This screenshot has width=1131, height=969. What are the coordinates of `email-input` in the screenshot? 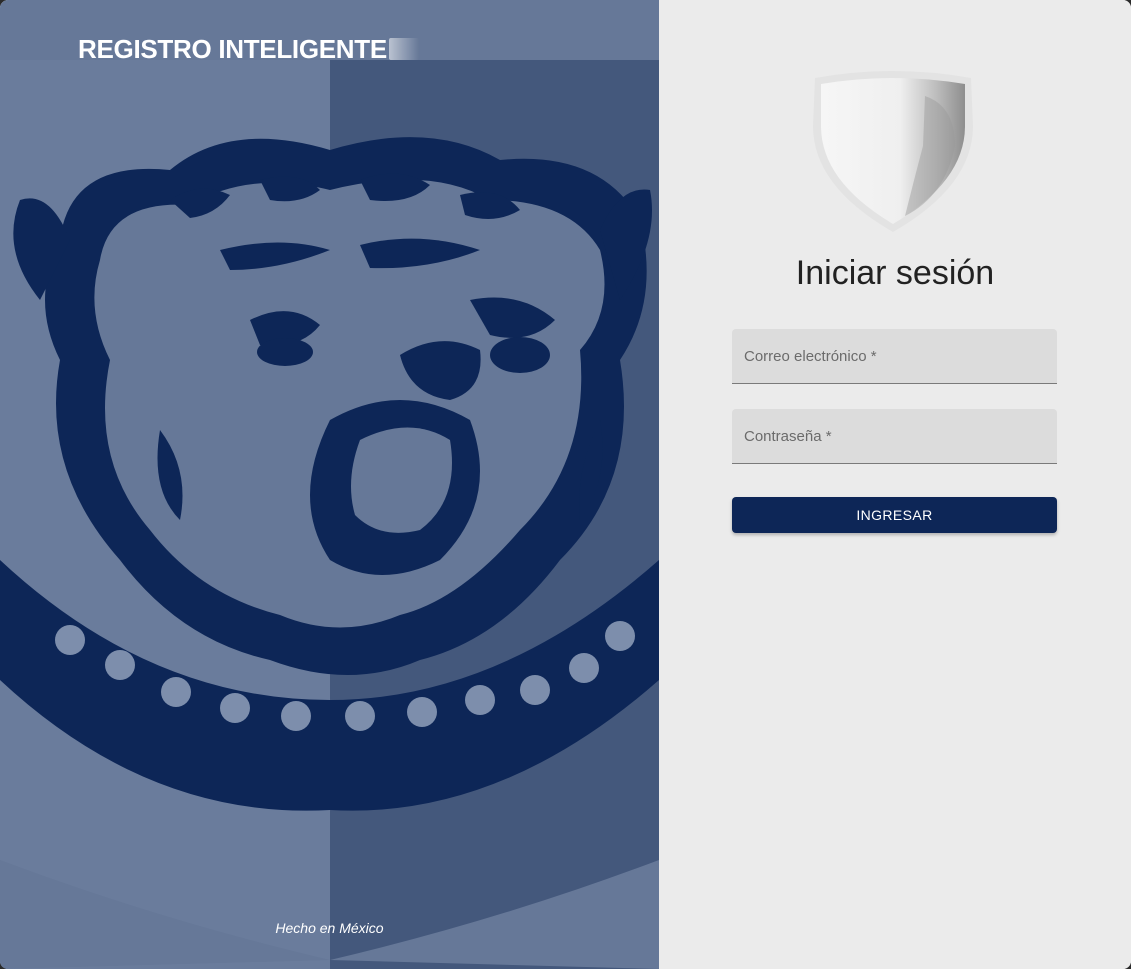 It's located at (894, 356).